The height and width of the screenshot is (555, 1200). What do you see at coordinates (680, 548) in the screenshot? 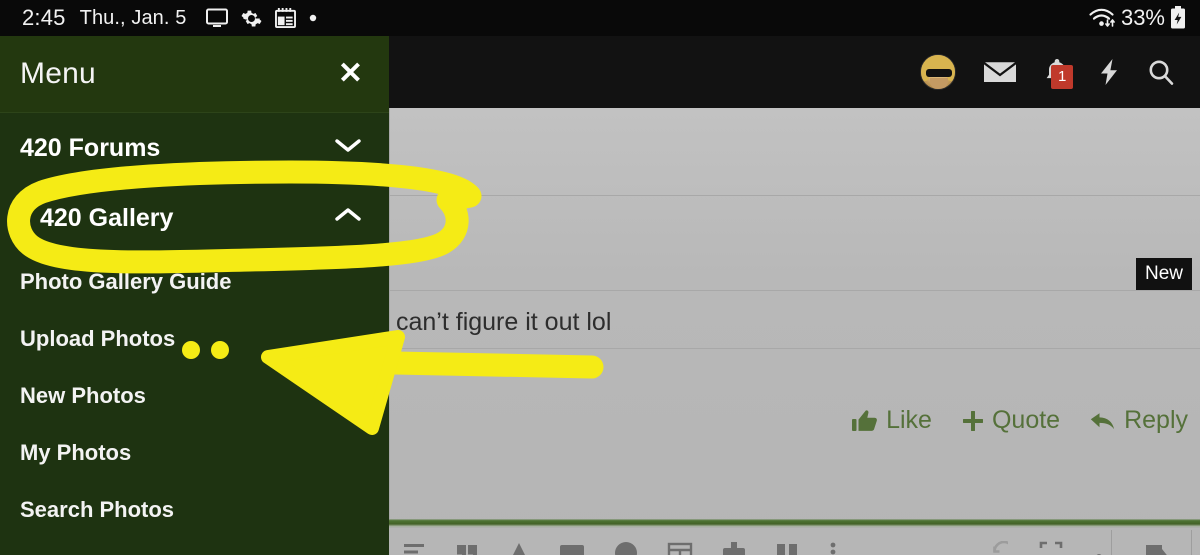
I see `table-icon` at bounding box center [680, 548].